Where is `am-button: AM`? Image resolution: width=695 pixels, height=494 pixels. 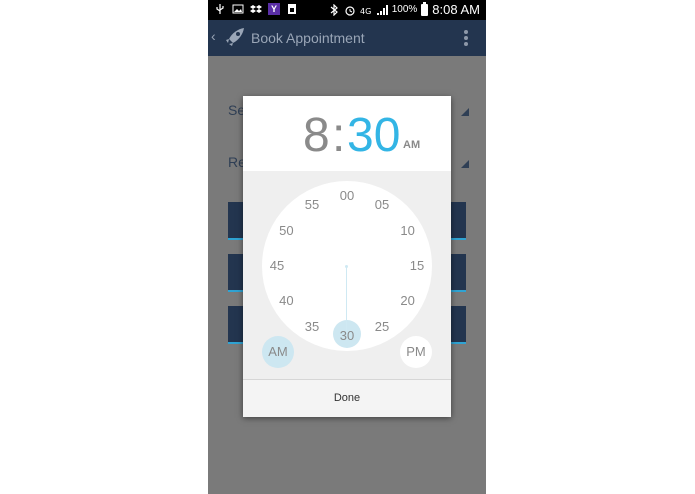
am-button: AM is located at coordinates (278, 352).